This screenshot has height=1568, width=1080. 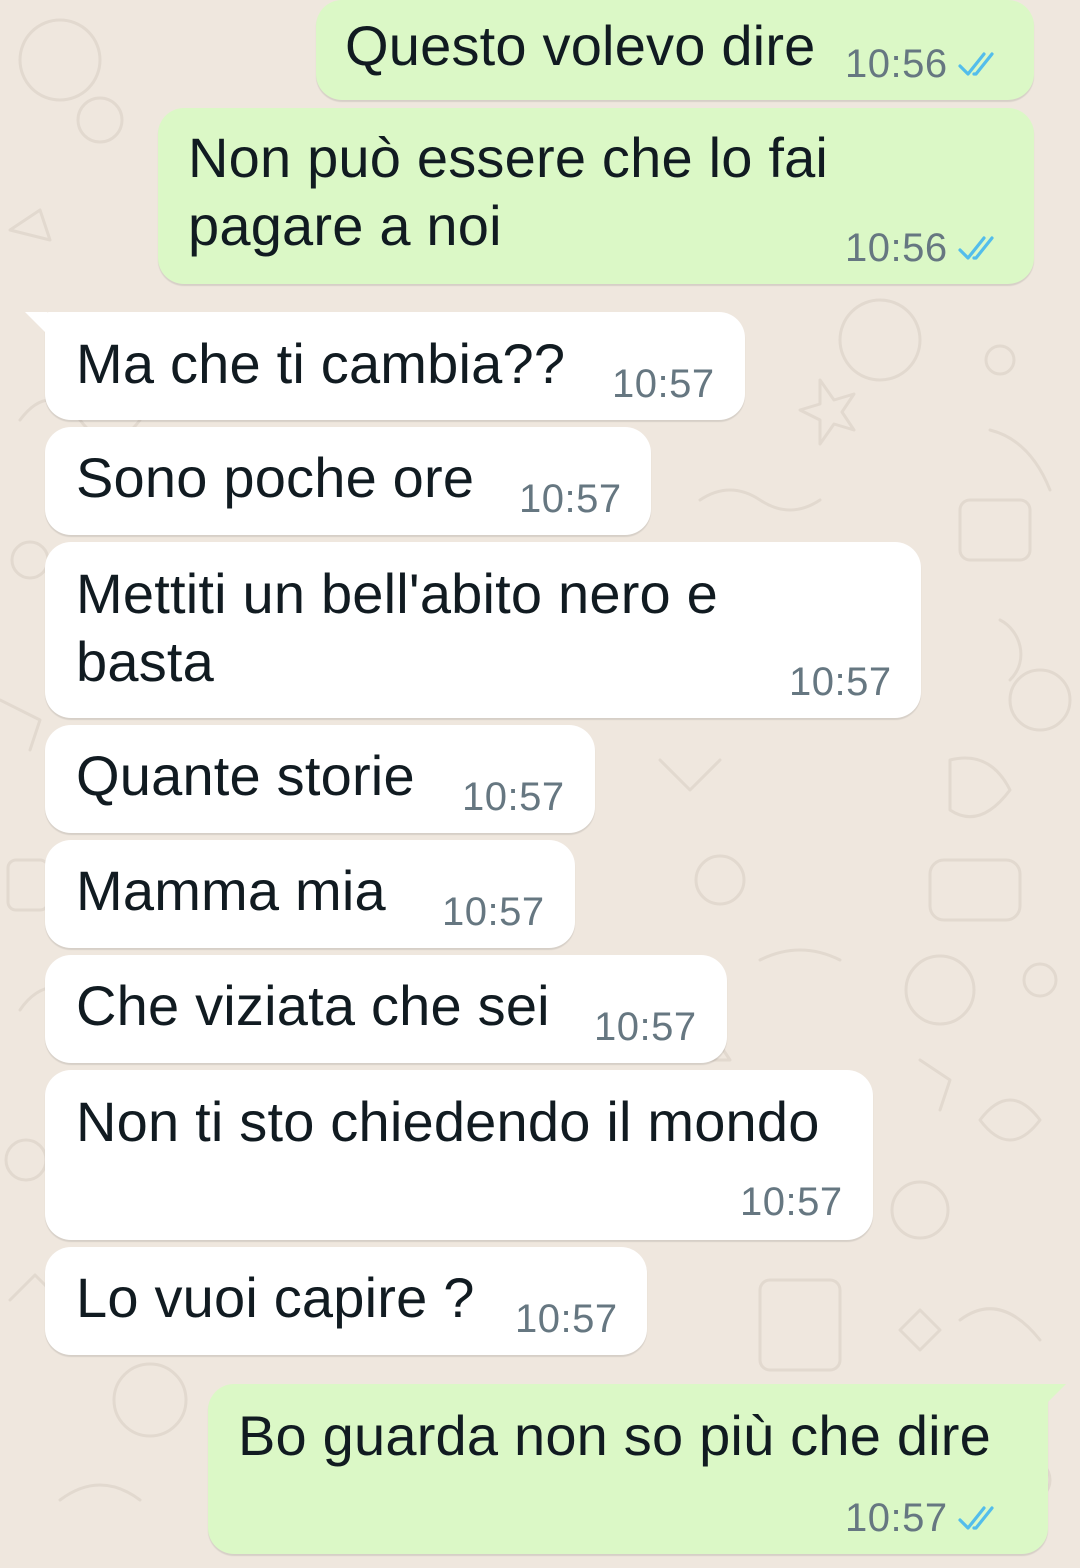 What do you see at coordinates (448, 1121) in the screenshot?
I see `message-text: Non ti sto chiedendo il mondo` at bounding box center [448, 1121].